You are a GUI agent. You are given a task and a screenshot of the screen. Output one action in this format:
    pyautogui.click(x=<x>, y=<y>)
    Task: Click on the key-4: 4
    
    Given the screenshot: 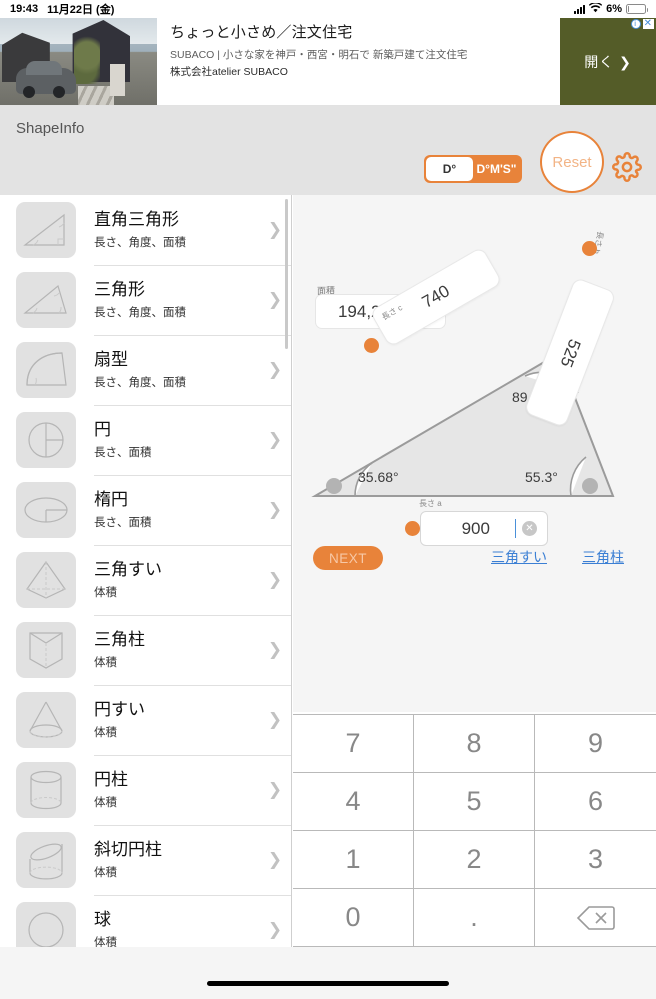 What is the action you would take?
    pyautogui.click(x=353, y=802)
    